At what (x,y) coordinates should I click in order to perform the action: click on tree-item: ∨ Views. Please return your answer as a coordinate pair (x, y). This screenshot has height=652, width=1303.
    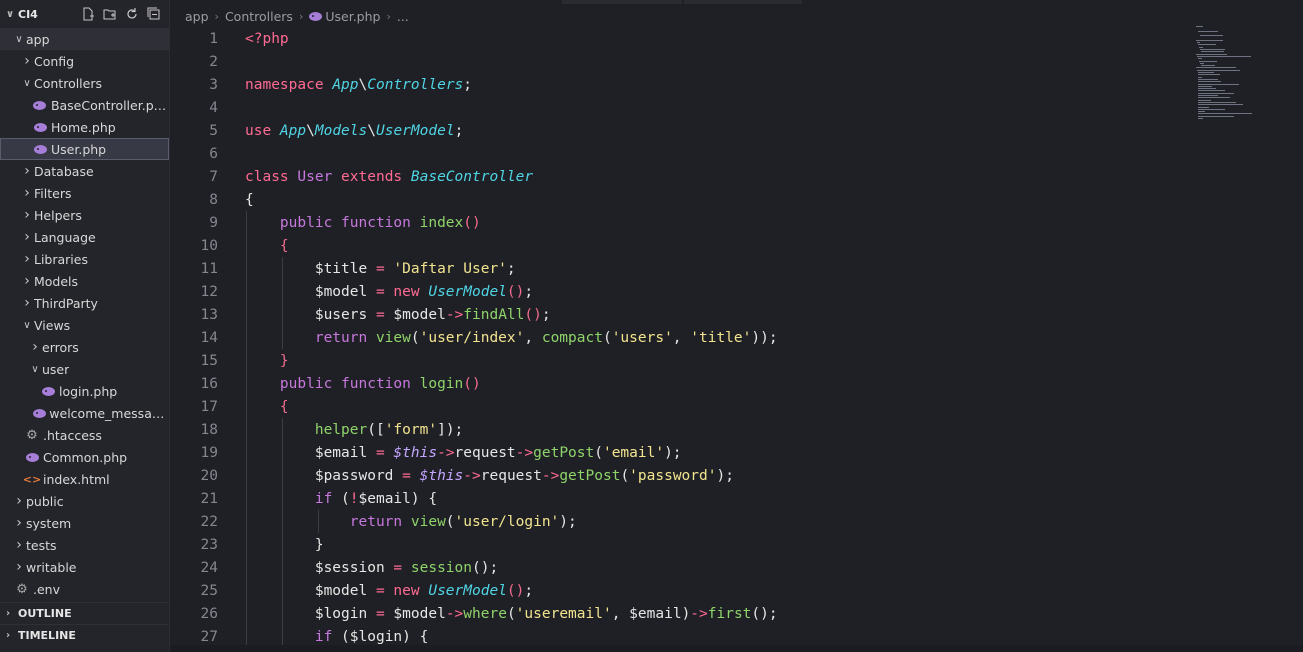
    Looking at the image, I should click on (84, 325).